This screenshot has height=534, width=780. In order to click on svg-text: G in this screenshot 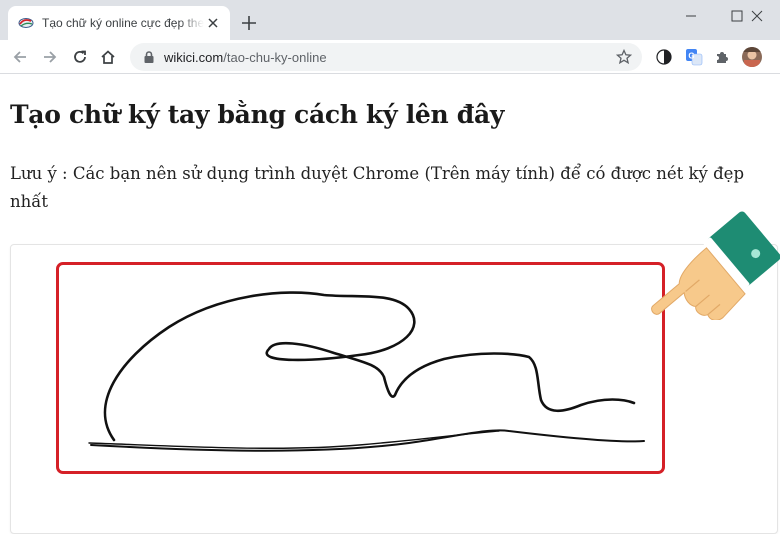, I will do `click(691, 56)`.